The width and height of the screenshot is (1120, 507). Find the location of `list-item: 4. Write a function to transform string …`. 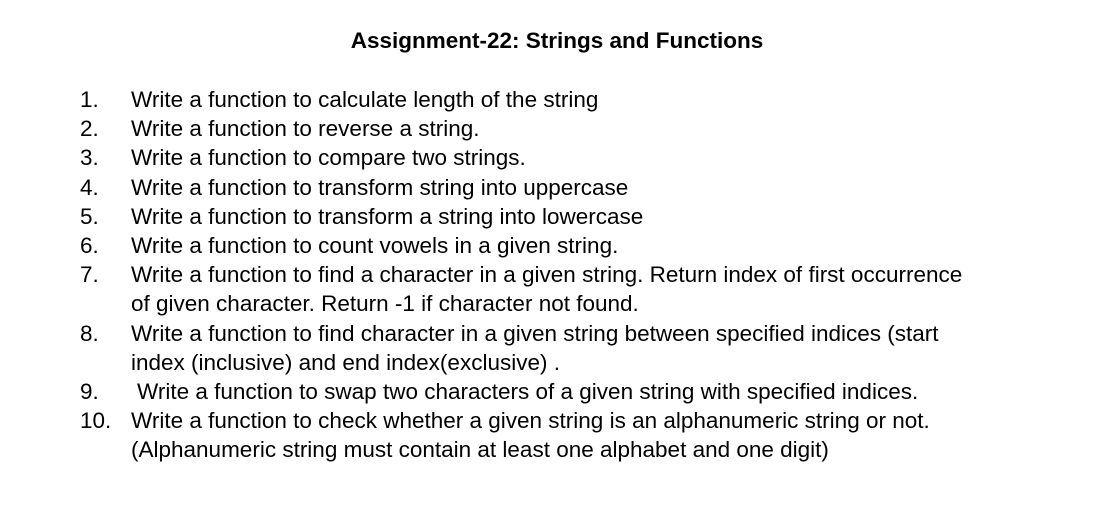

list-item: 4. Write a function to transform string … is located at coordinates (560, 187).